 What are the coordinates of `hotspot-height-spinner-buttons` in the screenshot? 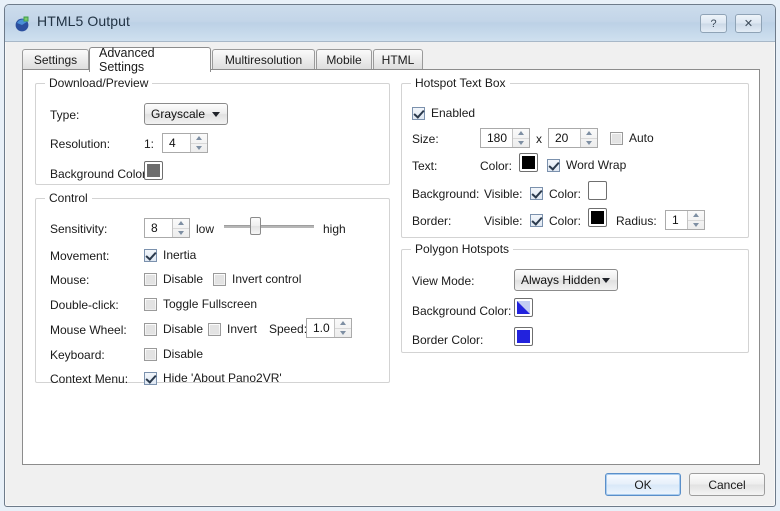 It's located at (588, 138).